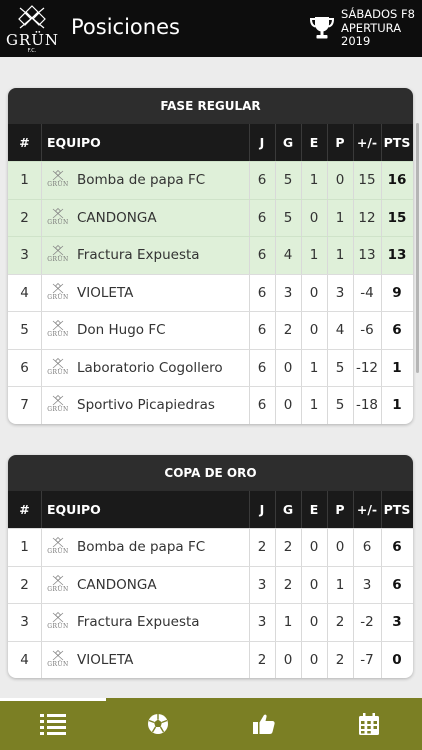  What do you see at coordinates (150, 367) in the screenshot?
I see `team-name: Laboratorio Cogollero` at bounding box center [150, 367].